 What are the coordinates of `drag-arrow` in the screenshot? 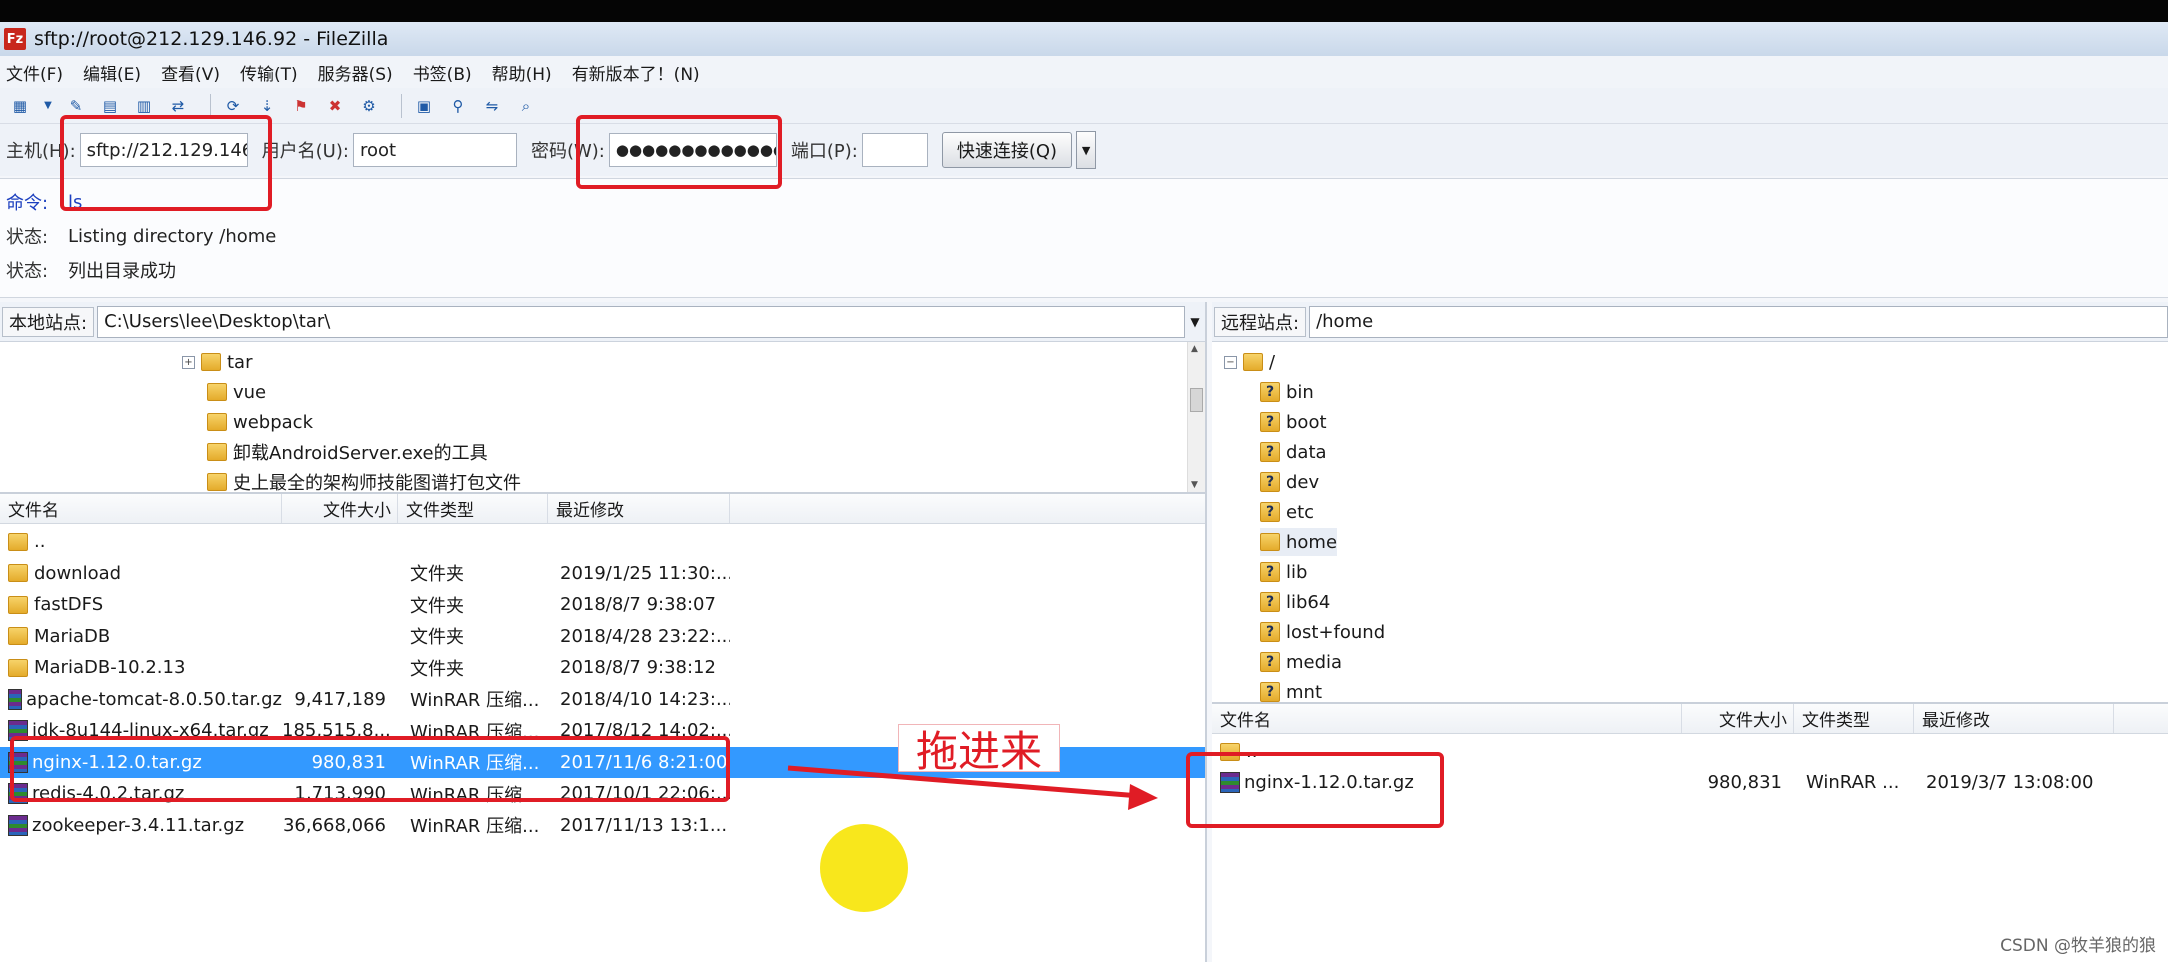 It's located at (972, 787).